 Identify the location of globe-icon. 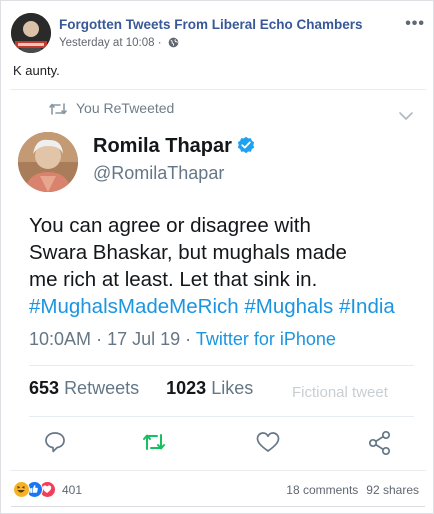
(173, 44).